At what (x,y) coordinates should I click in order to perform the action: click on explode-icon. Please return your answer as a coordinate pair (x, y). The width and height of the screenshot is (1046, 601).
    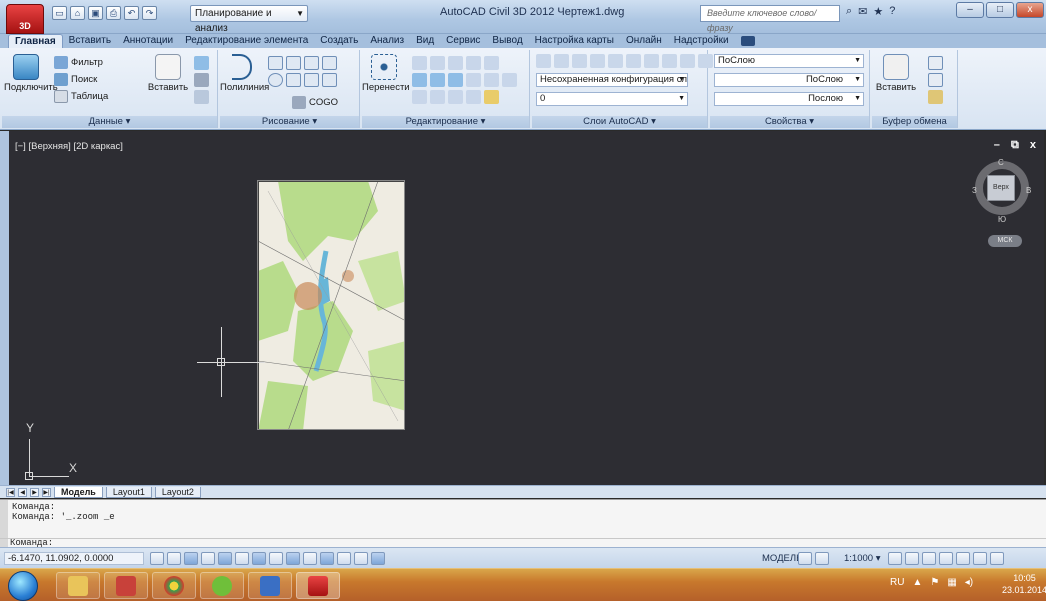
    Looking at the image, I should click on (491, 80).